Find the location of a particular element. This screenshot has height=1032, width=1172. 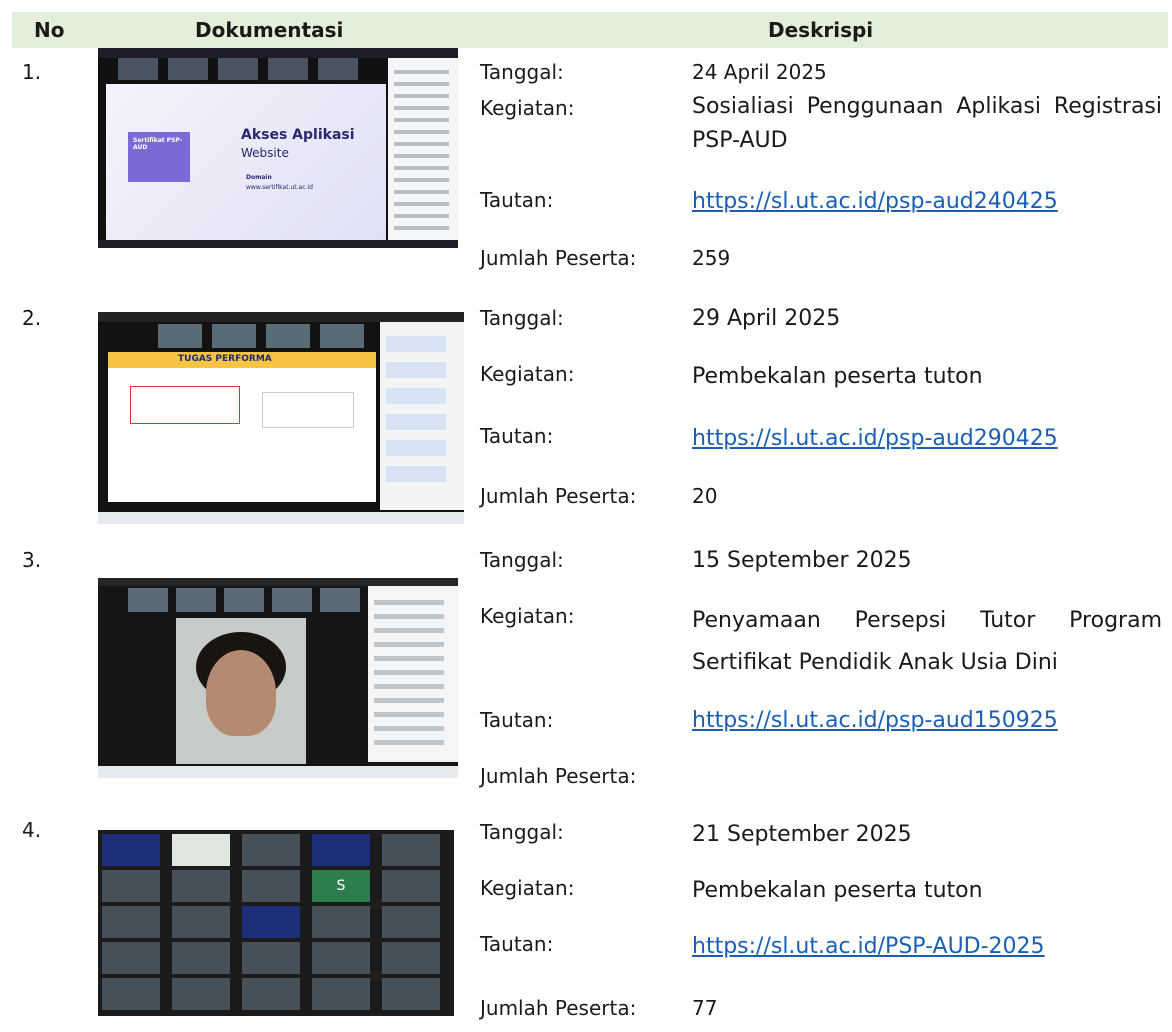

value-tanggal: 15 September 2025 is located at coordinates (802, 560).